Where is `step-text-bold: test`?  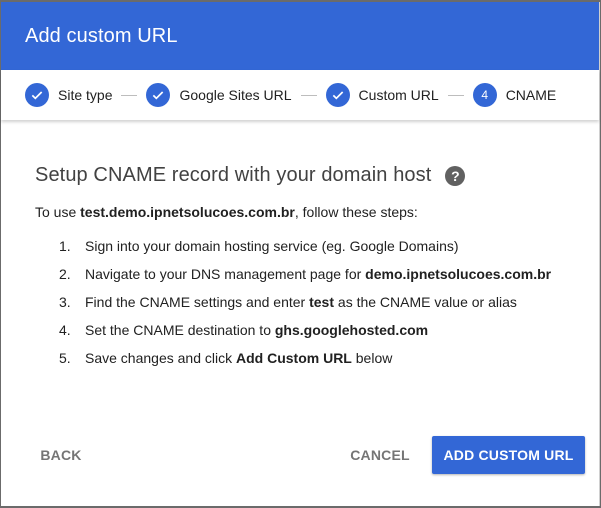
step-text-bold: test is located at coordinates (322, 302).